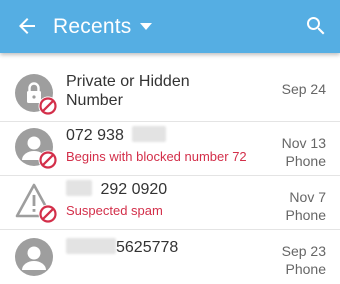 The width and height of the screenshot is (340, 284). I want to click on caller-number: 072 938, so click(116, 135).